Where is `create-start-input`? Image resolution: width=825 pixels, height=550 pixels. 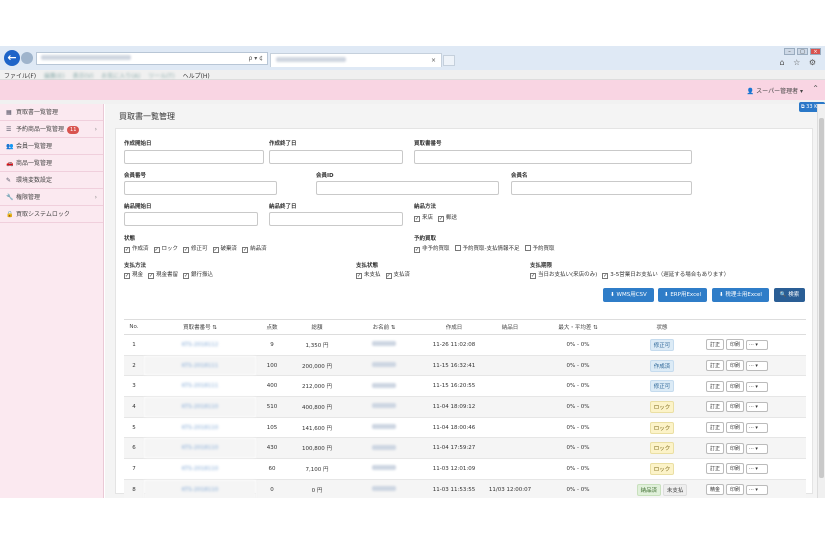
create-start-input is located at coordinates (194, 157).